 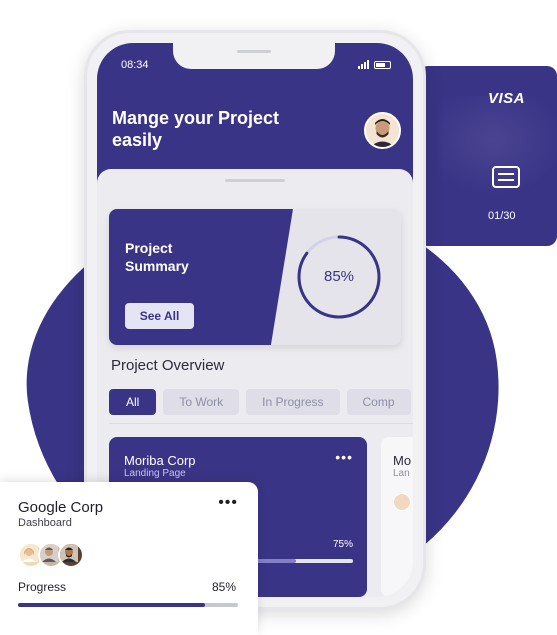 I want to click on project-title: Moriba Corp, so click(x=160, y=460).